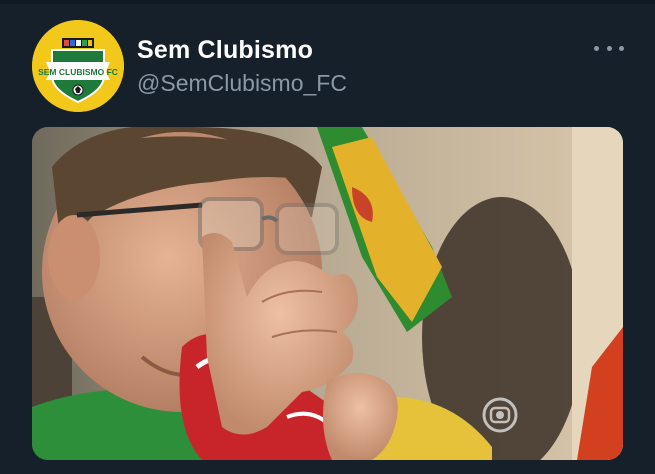 Image resolution: width=655 pixels, height=474 pixels. I want to click on logo-text: SEM CLUBISMO FC, so click(78, 72).